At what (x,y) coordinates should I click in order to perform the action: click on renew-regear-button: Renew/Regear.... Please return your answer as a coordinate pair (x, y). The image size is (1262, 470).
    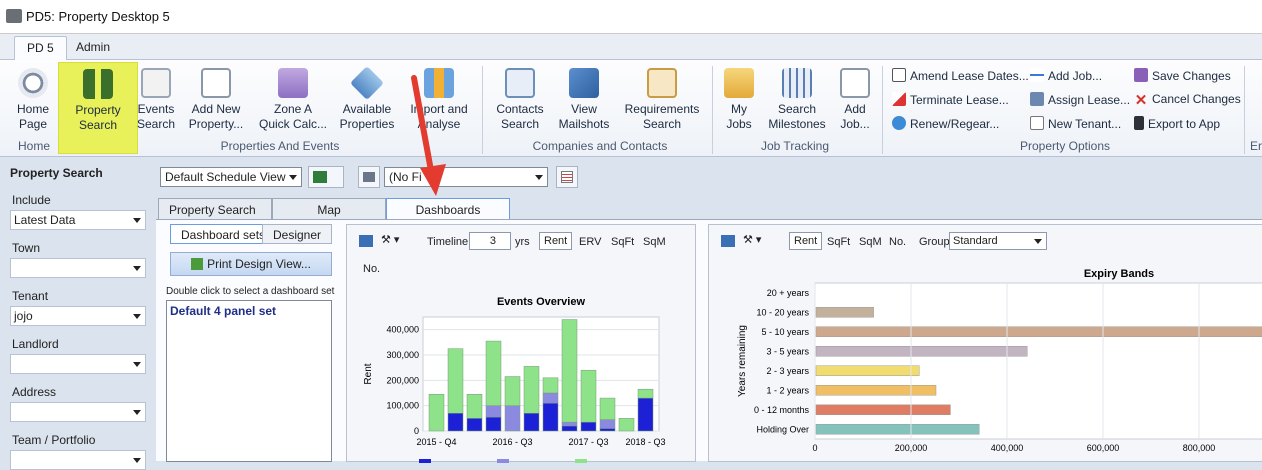
    Looking at the image, I should click on (945, 123).